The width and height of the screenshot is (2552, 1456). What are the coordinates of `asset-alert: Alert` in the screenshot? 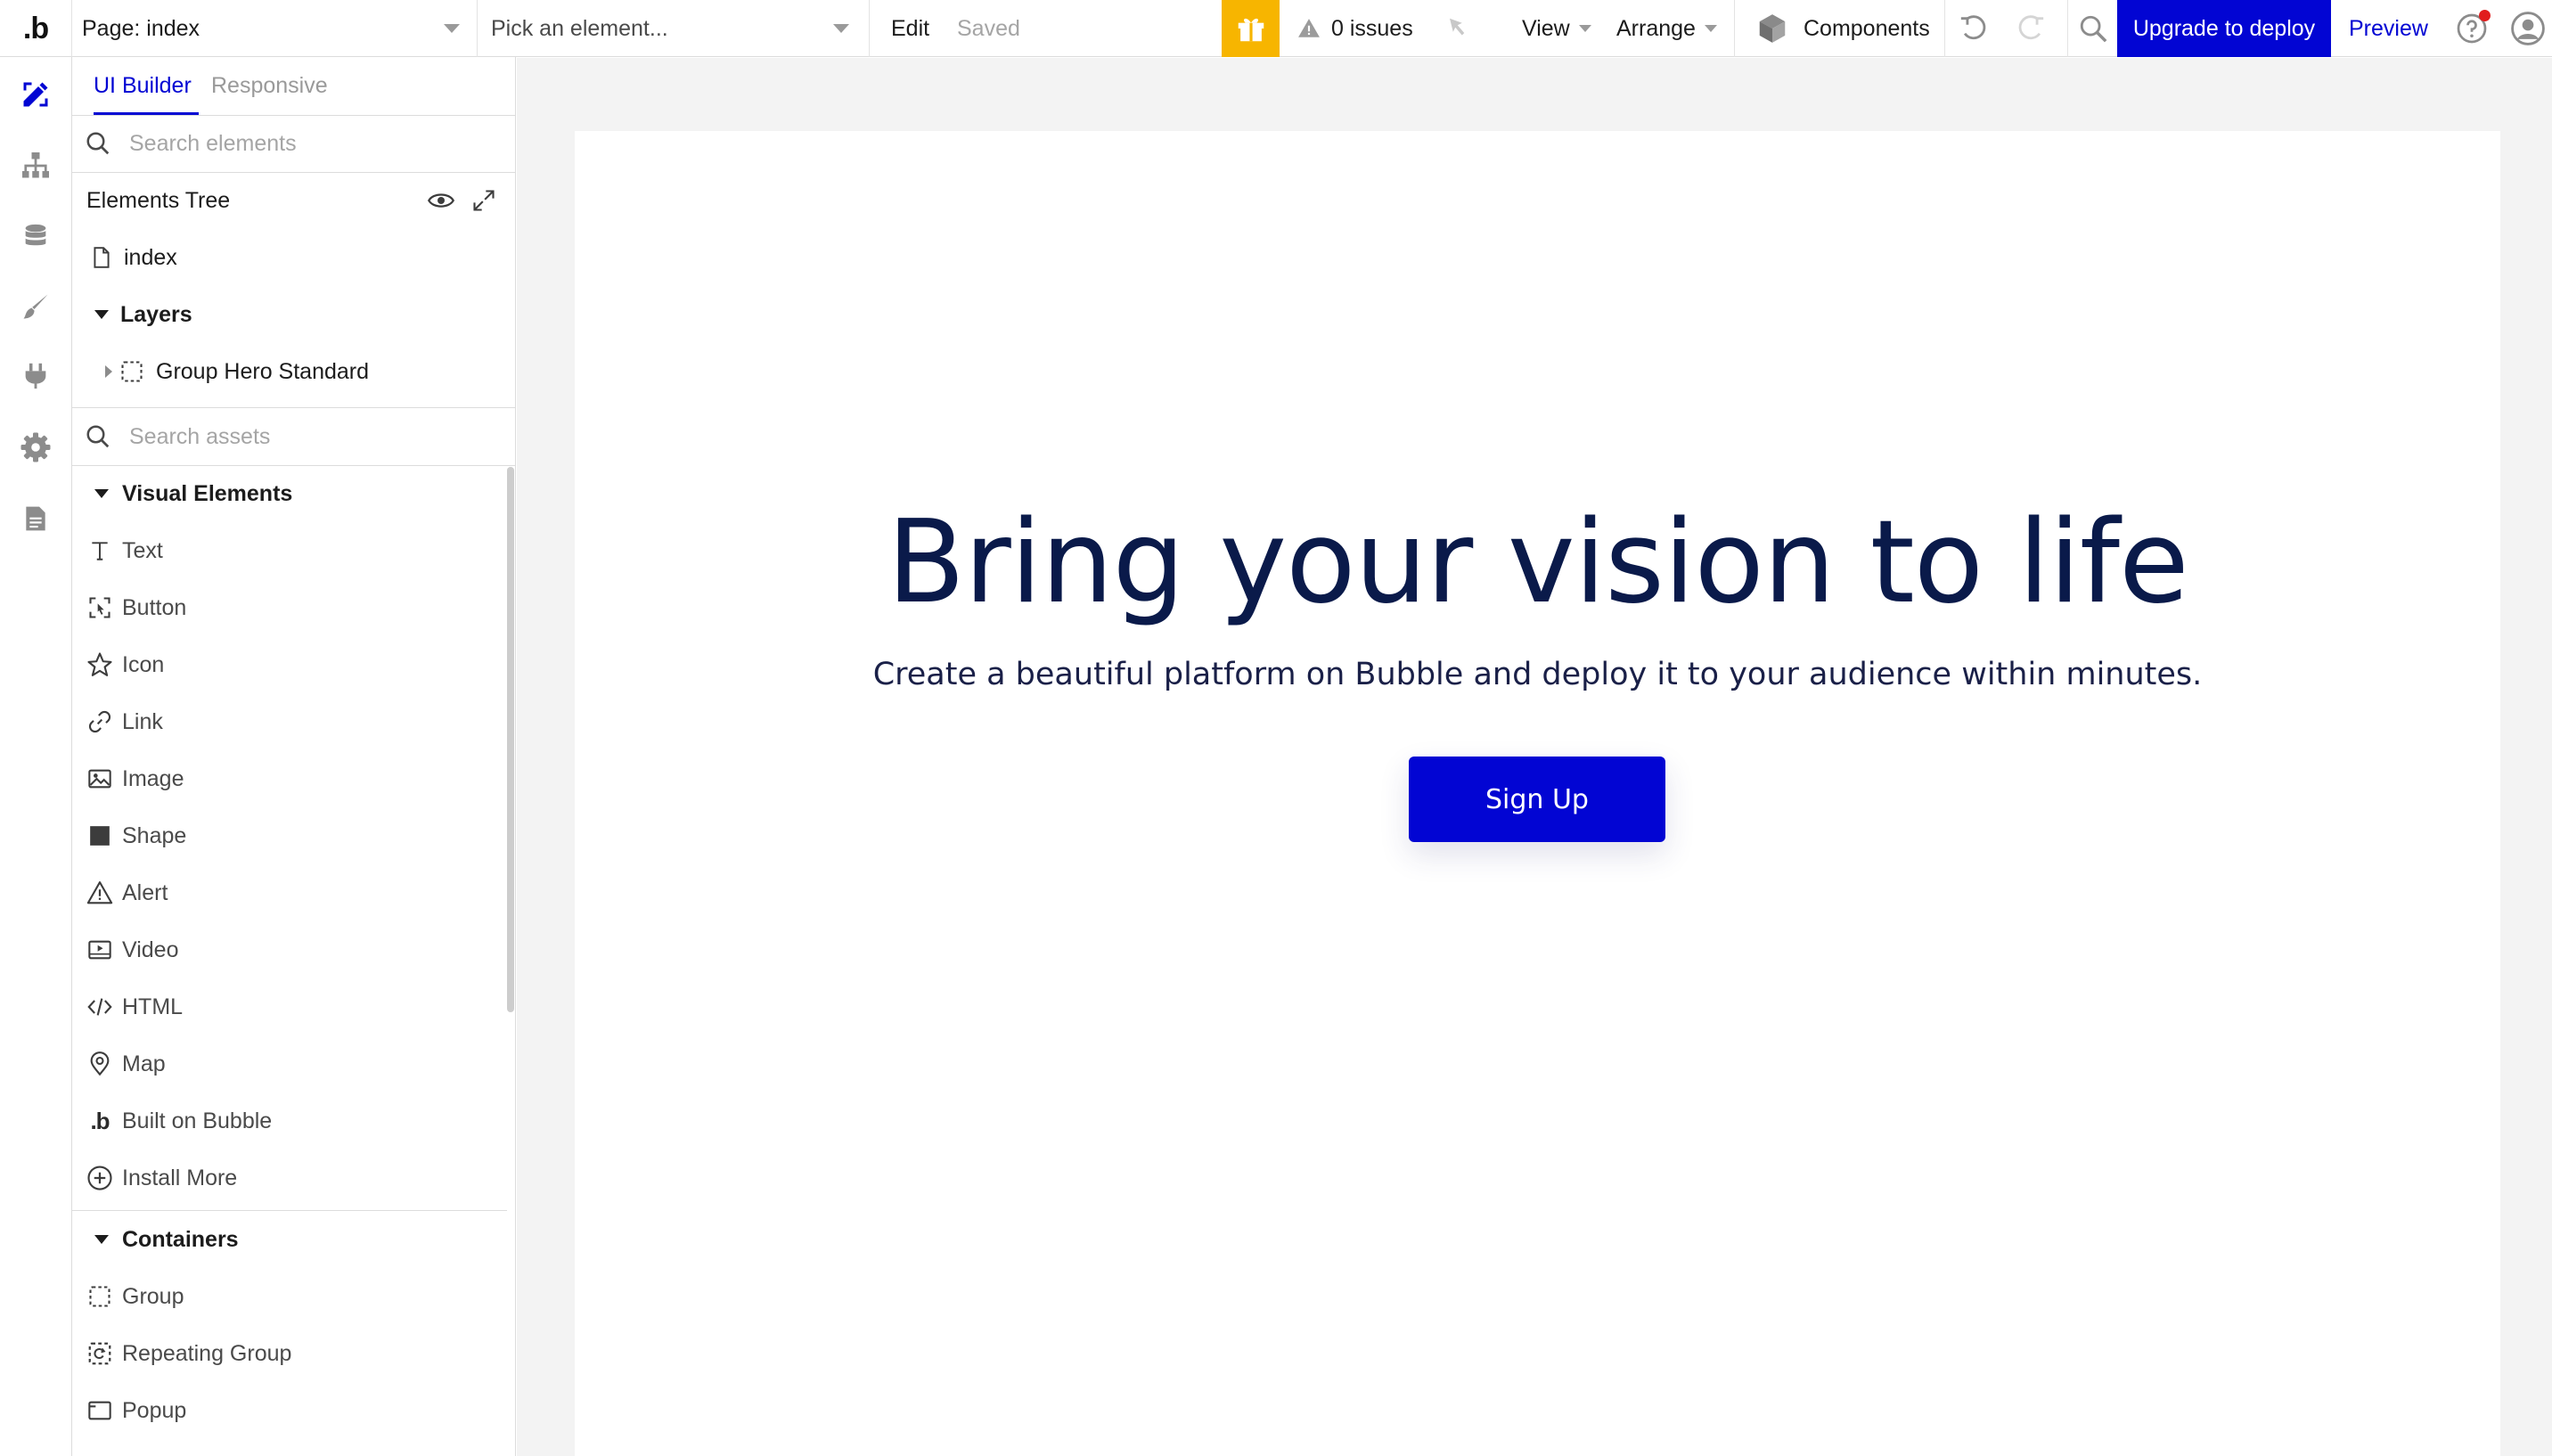 It's located at (294, 892).